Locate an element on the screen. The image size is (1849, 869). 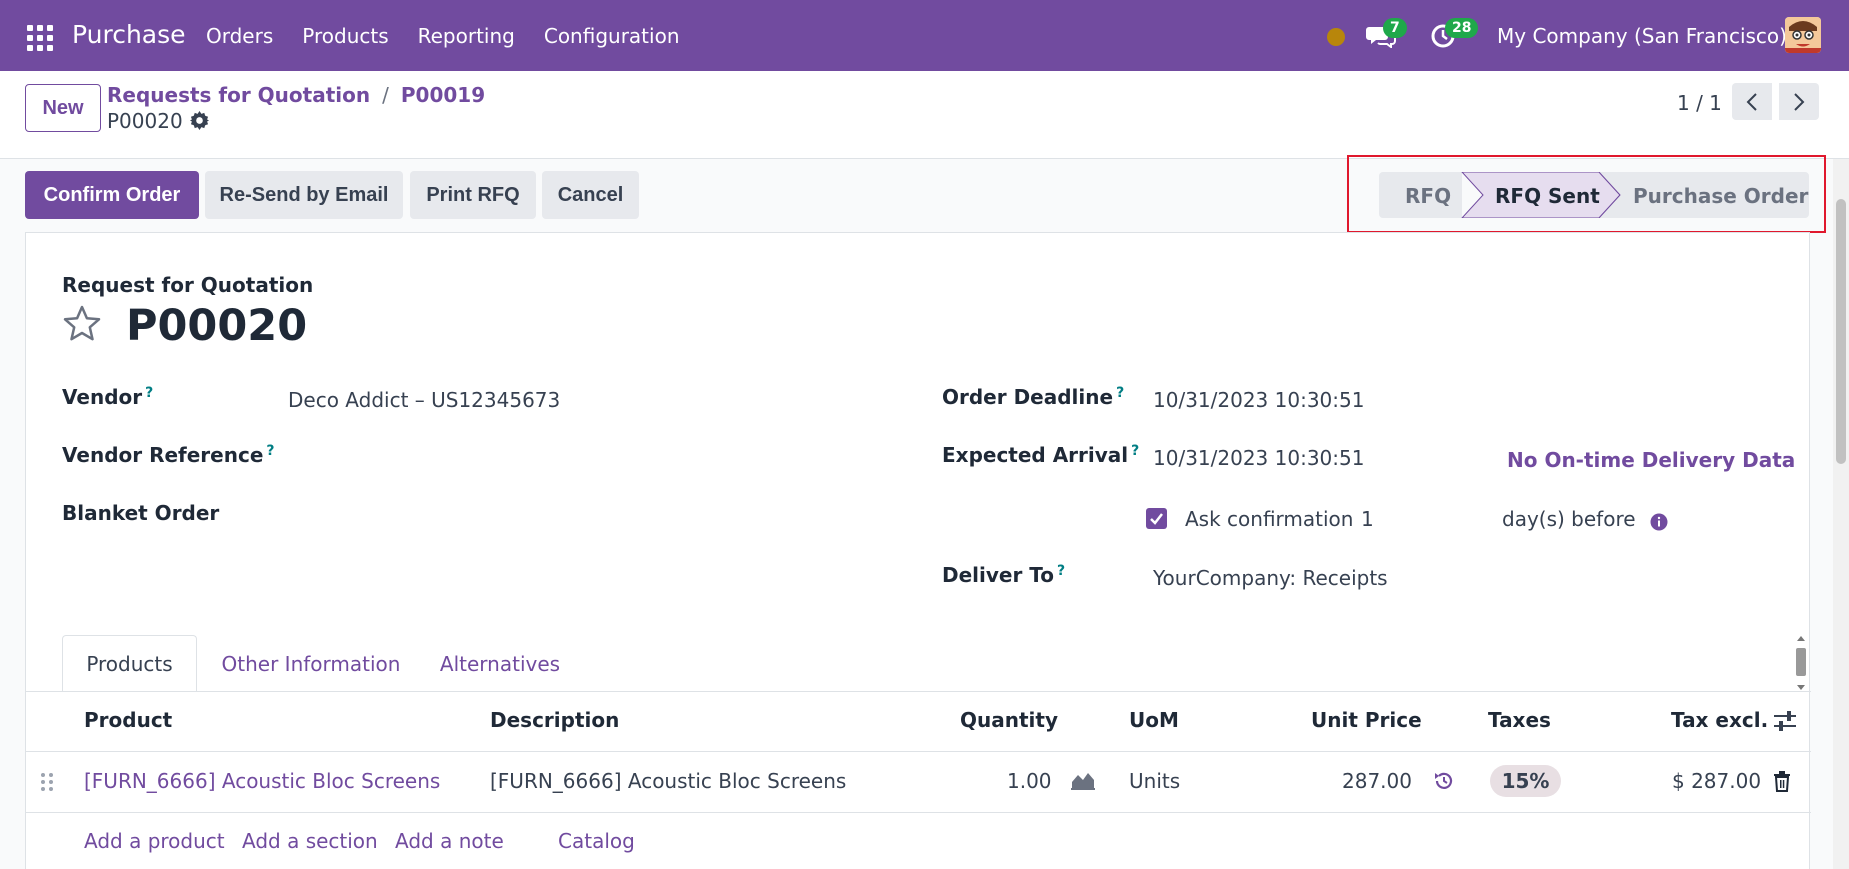
pager-next-button is located at coordinates (1799, 101).